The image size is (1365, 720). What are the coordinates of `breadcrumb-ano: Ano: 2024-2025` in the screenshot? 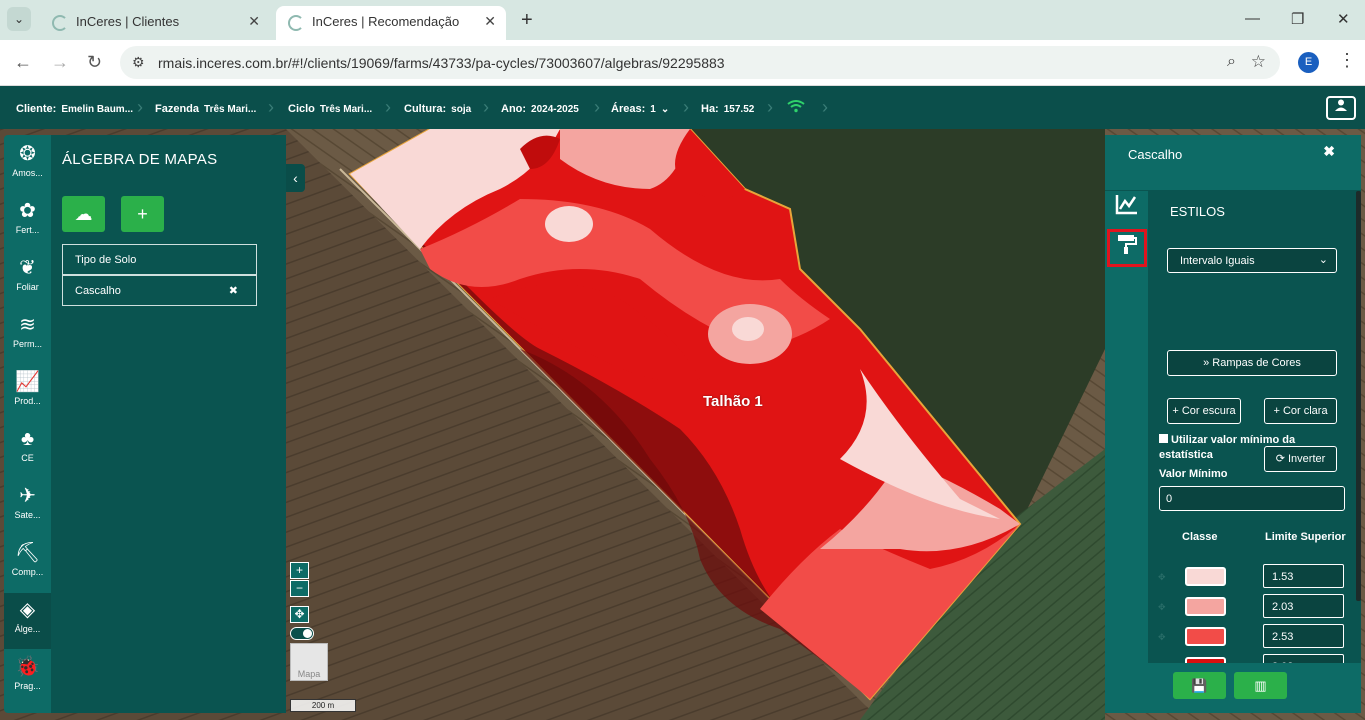 It's located at (540, 109).